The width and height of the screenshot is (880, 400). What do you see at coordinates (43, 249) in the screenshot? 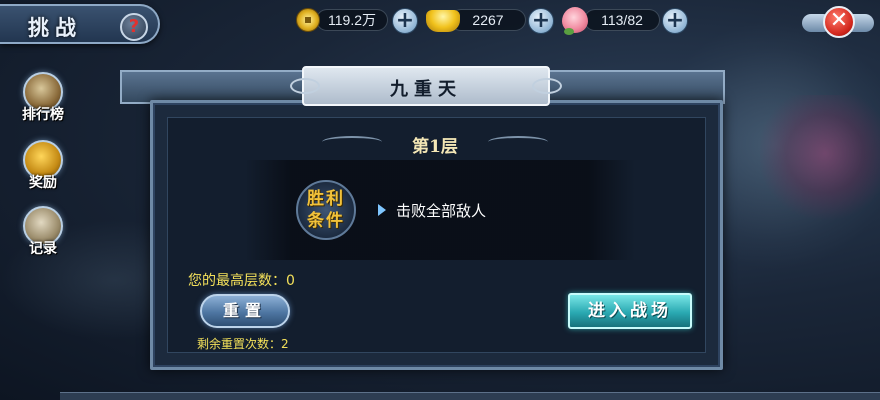
I see `sidebar-item-label: 记录` at bounding box center [43, 249].